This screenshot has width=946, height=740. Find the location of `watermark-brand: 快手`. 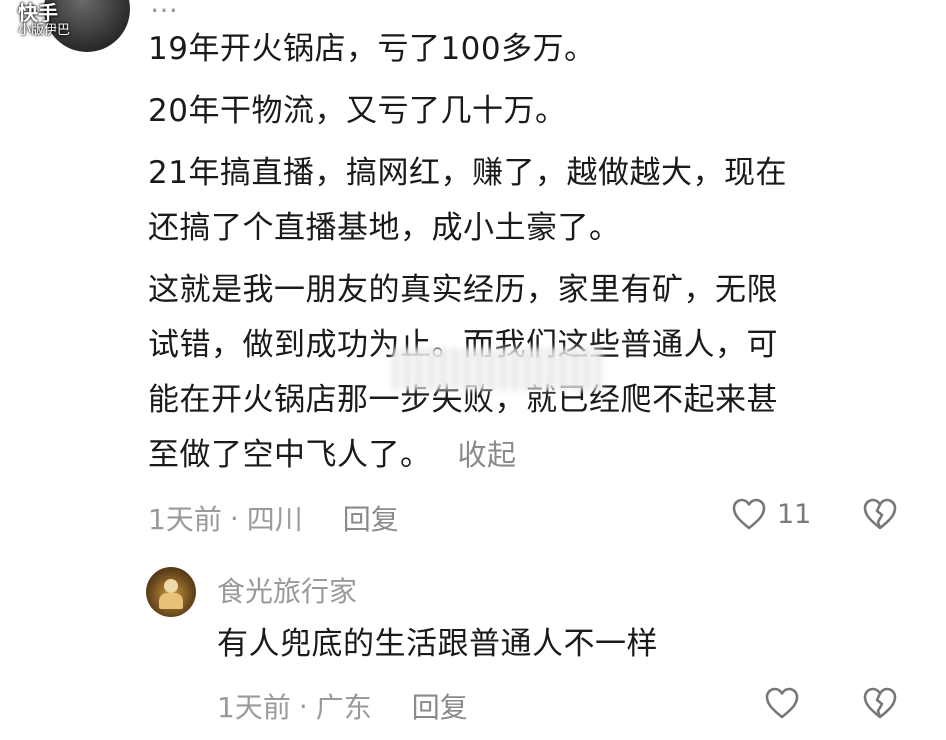

watermark-brand: 快手 is located at coordinates (38, 13).